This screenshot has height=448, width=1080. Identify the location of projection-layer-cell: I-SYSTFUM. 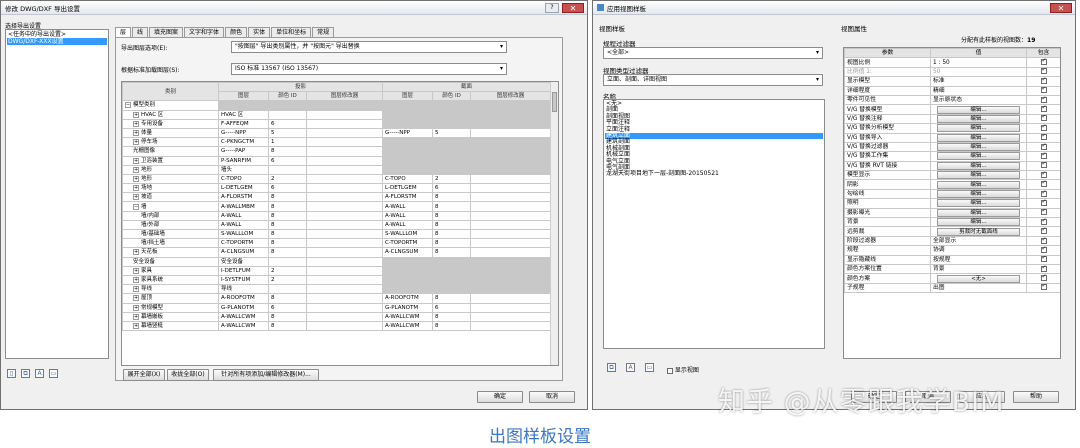
(243, 280).